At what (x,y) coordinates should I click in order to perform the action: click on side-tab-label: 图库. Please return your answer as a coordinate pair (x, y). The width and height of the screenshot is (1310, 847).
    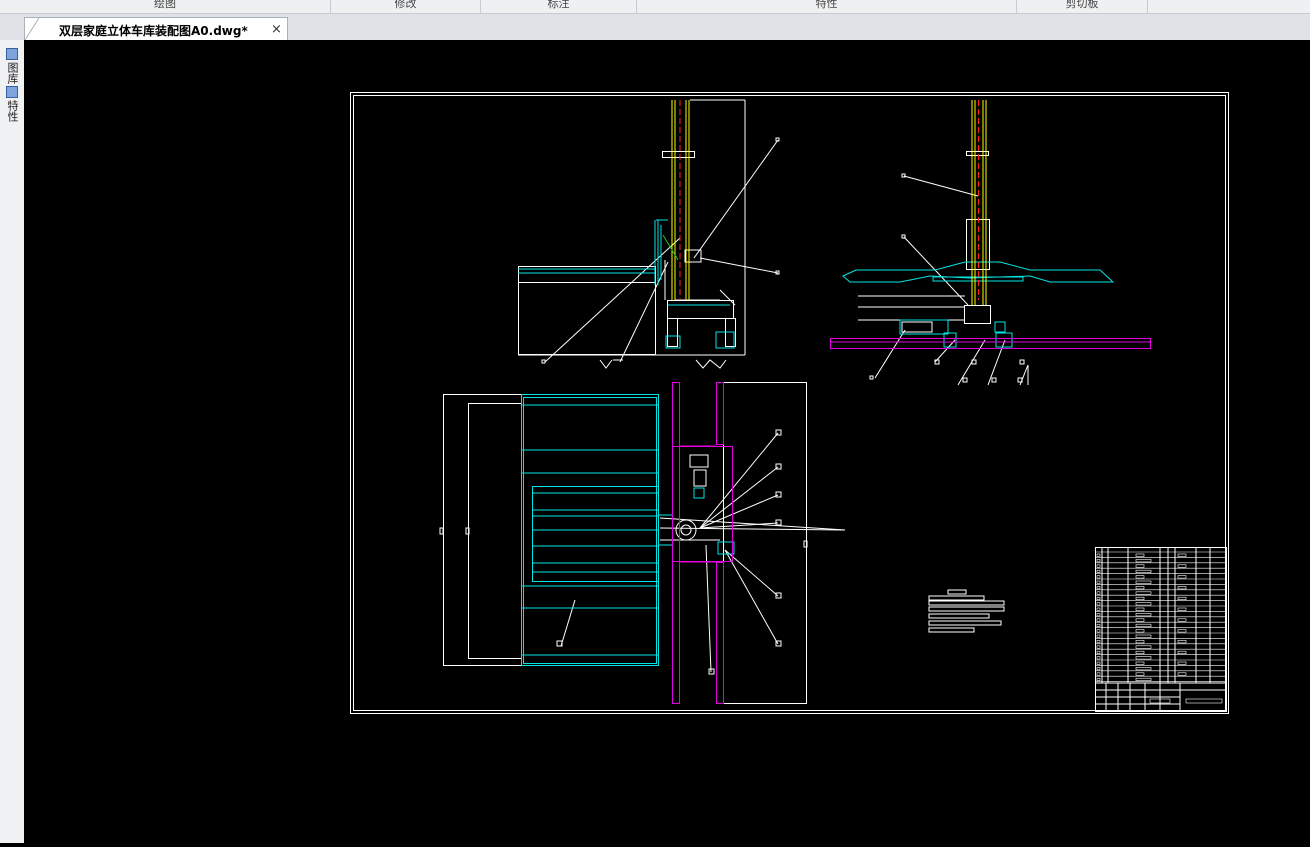
    Looking at the image, I should click on (12, 73).